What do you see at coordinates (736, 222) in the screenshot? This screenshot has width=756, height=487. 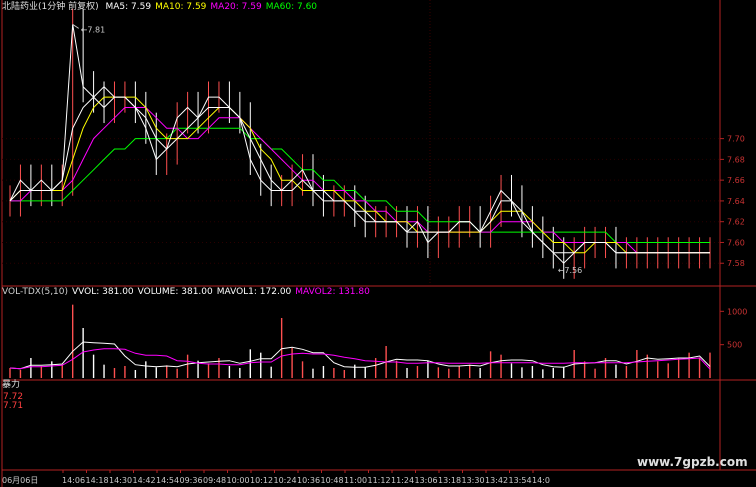 I see `y-tick-label: 7.62` at bounding box center [736, 222].